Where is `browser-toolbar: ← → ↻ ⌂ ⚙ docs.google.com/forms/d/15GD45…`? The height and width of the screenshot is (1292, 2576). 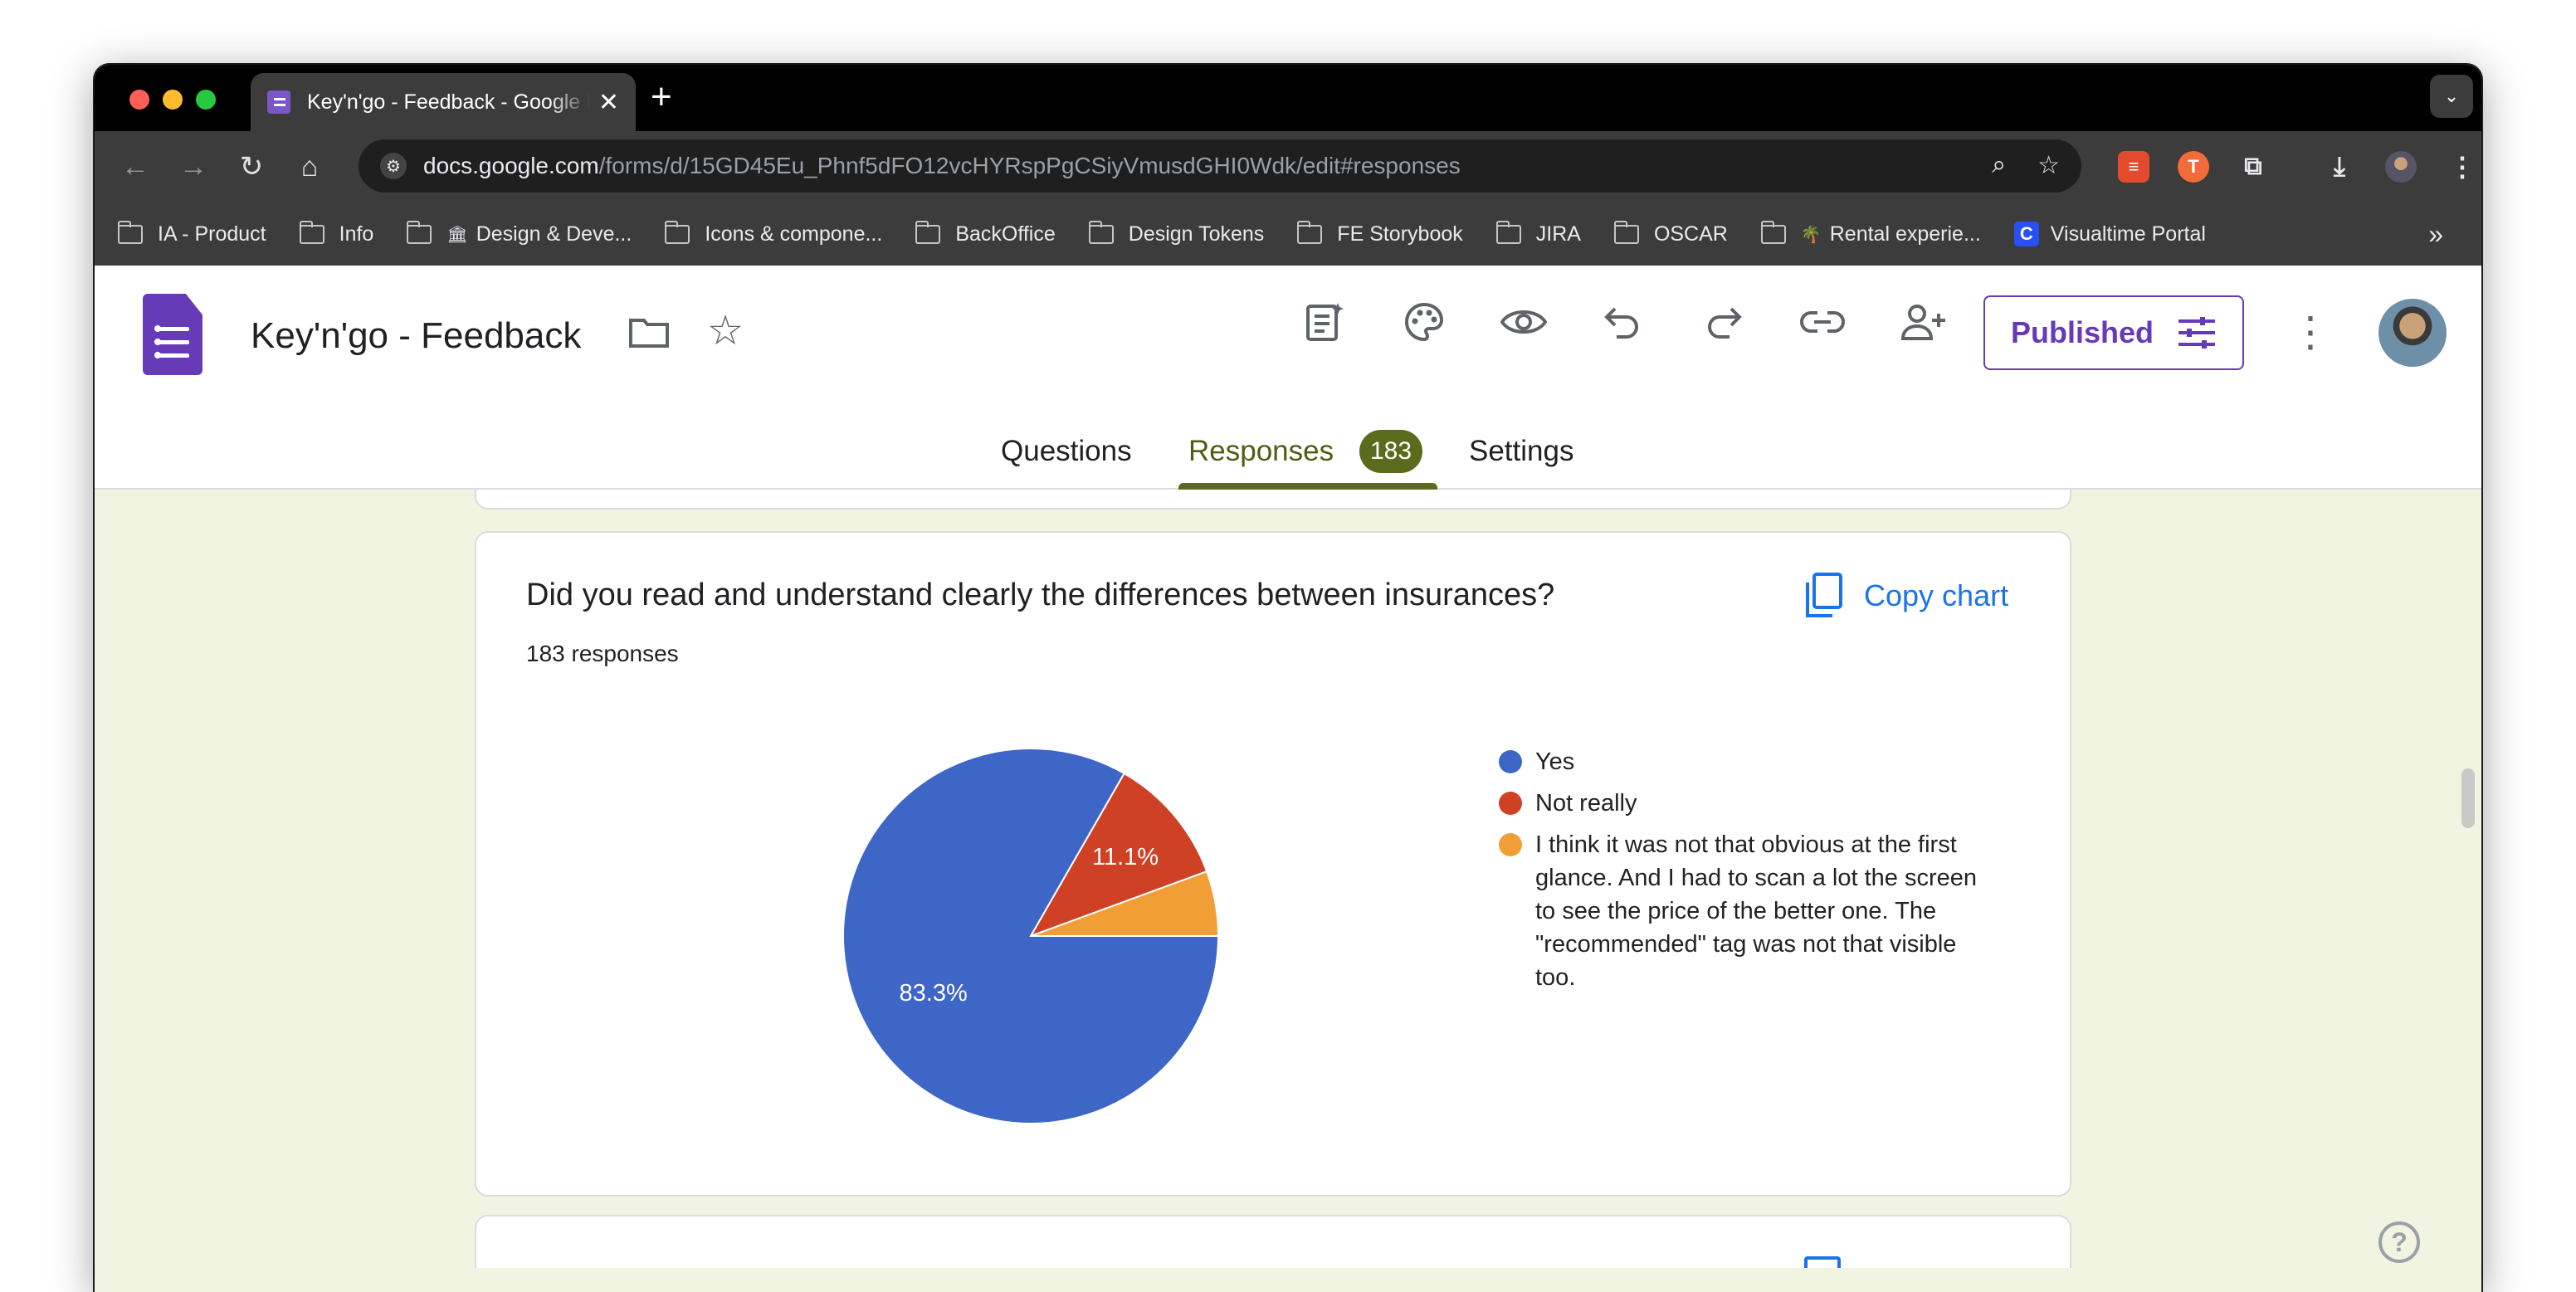
browser-toolbar: ← → ↻ ⌂ ⚙ docs.google.com/forms/d/15GD45… is located at coordinates (1288, 166).